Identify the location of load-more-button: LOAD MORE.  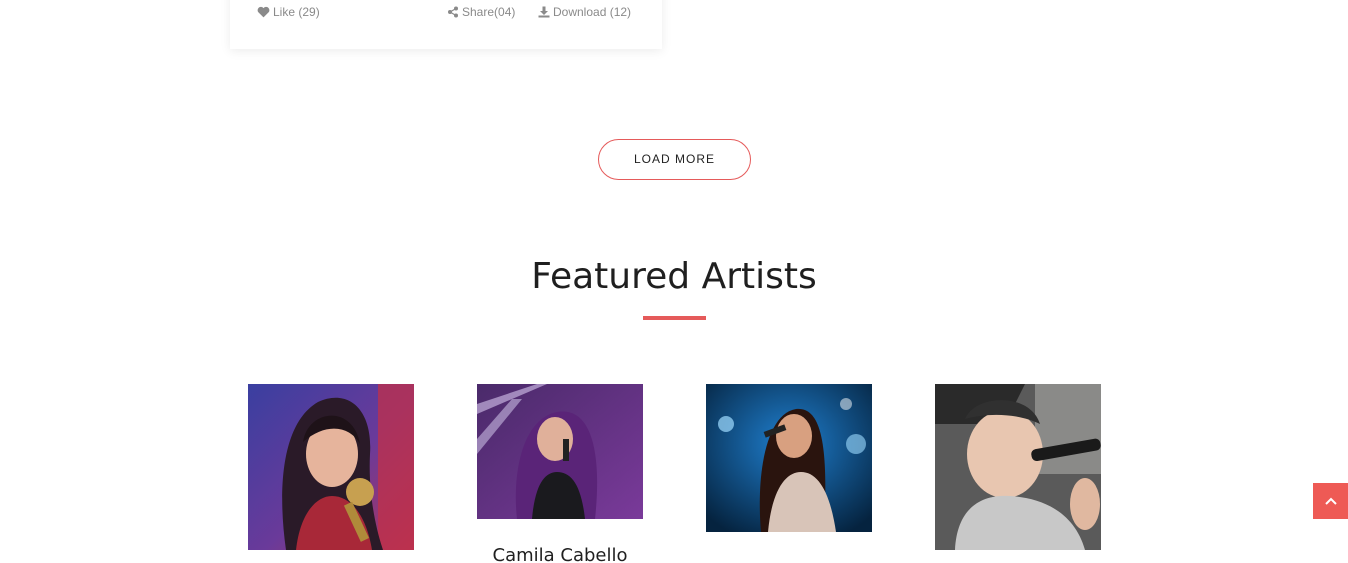
(674, 159).